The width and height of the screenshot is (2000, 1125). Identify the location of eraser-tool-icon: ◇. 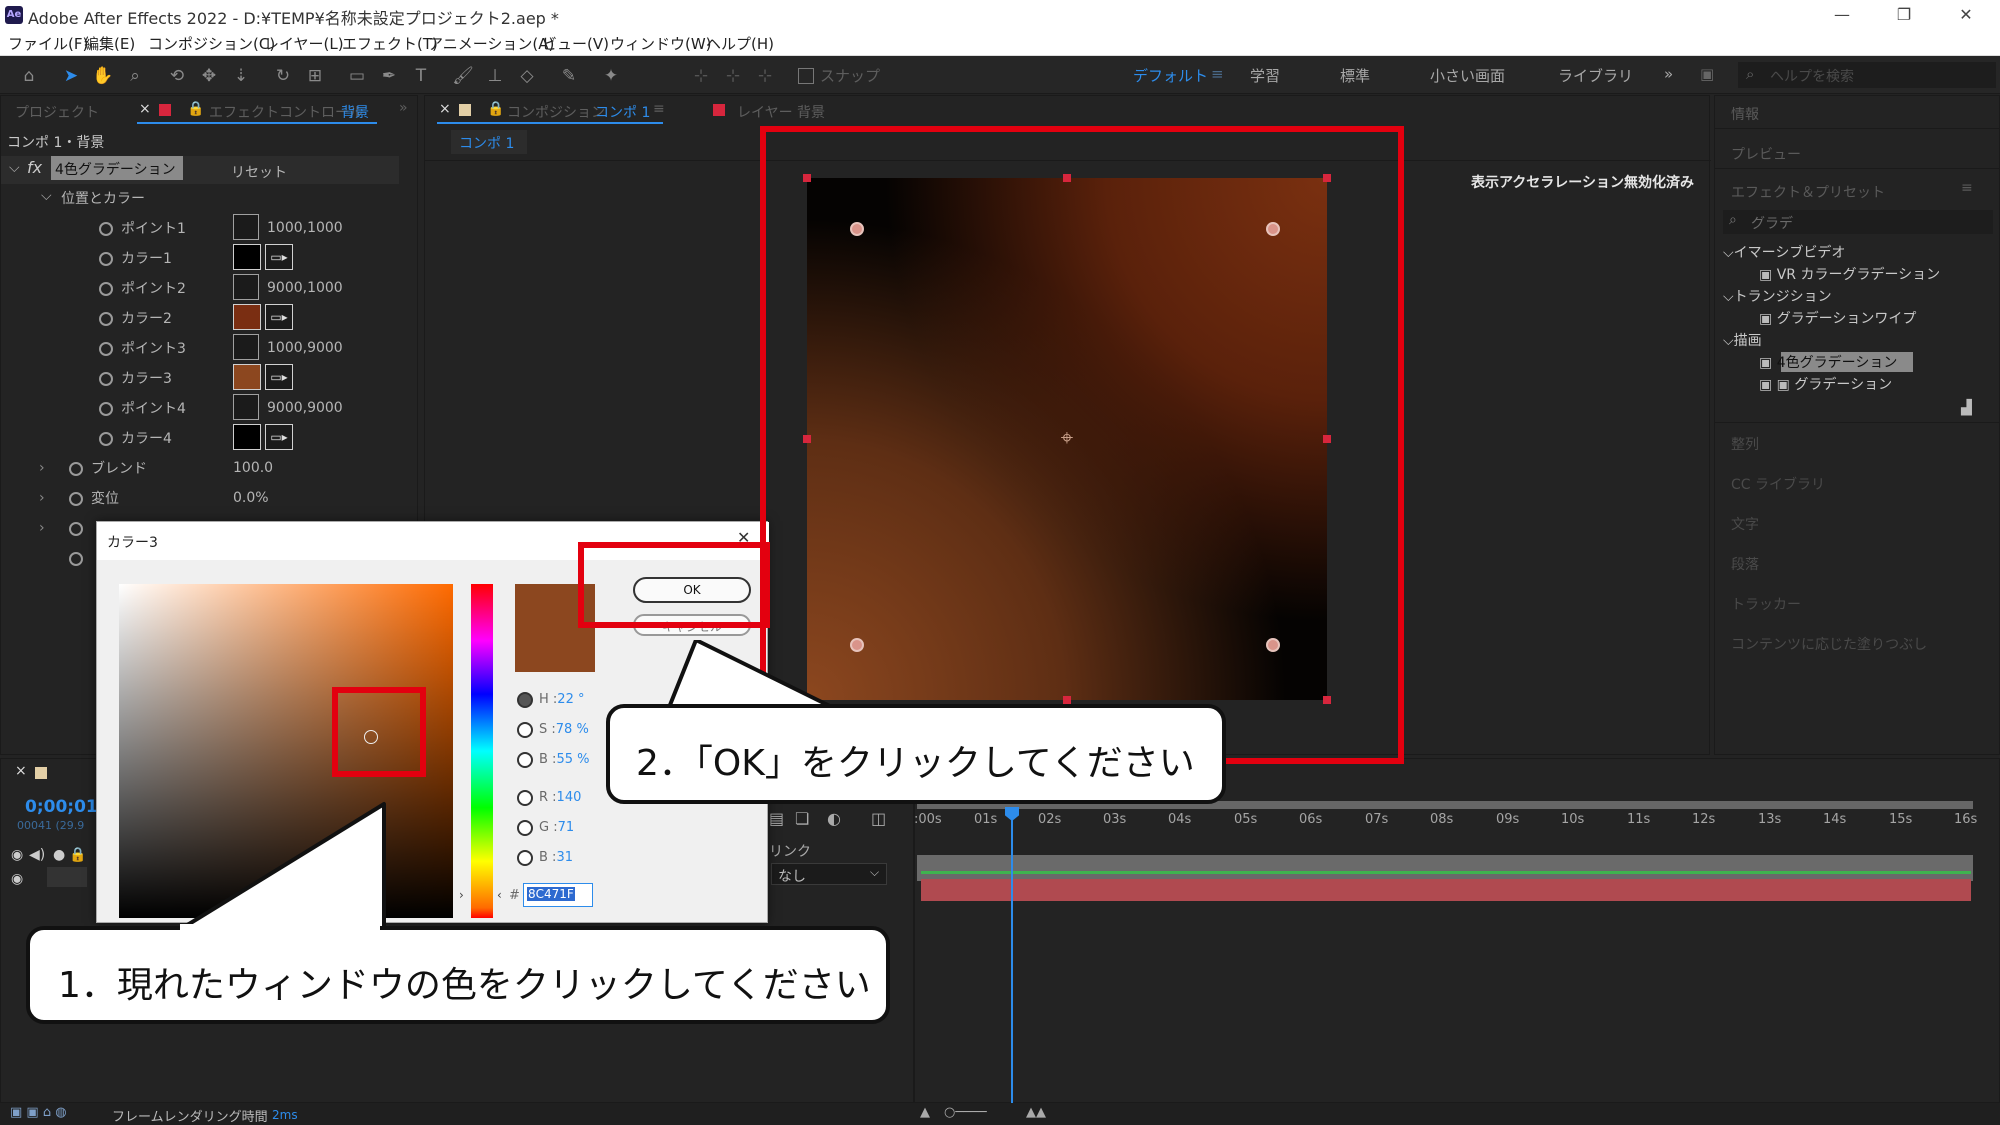
(527, 76).